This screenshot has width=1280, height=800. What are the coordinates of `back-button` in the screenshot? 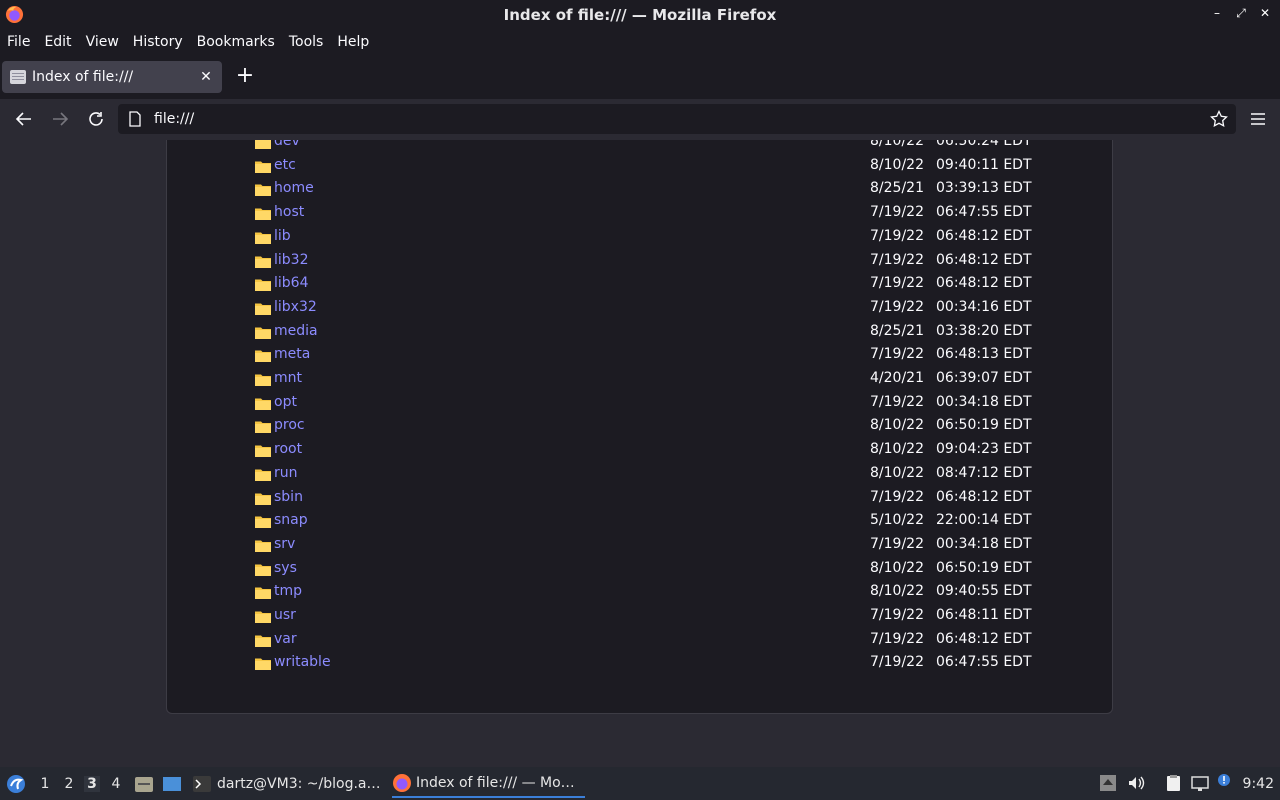 It's located at (24, 119).